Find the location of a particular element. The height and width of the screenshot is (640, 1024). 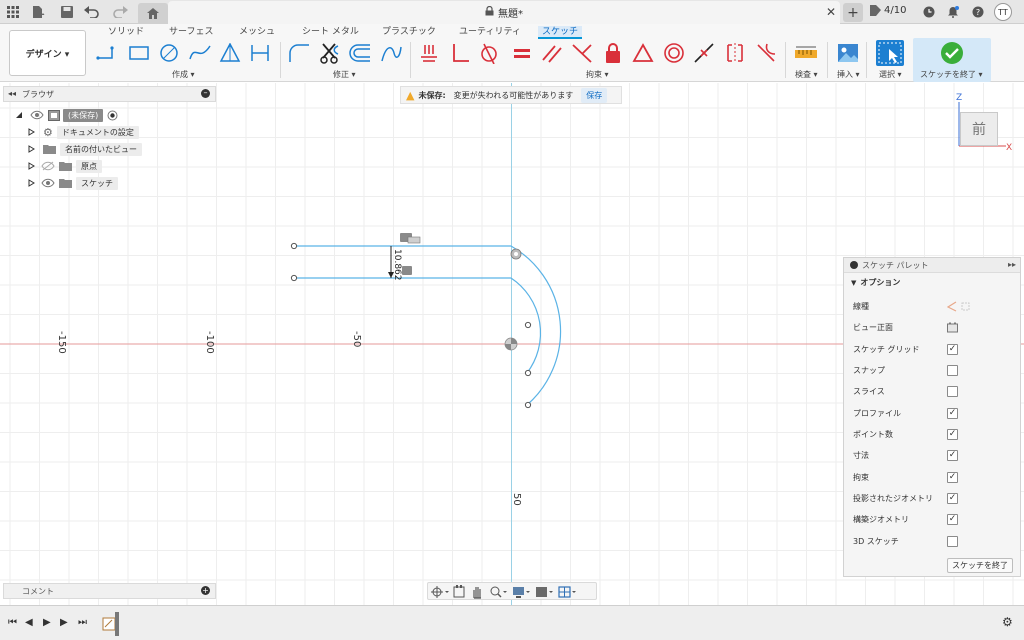

equal-constraint-icon is located at coordinates (522, 53).